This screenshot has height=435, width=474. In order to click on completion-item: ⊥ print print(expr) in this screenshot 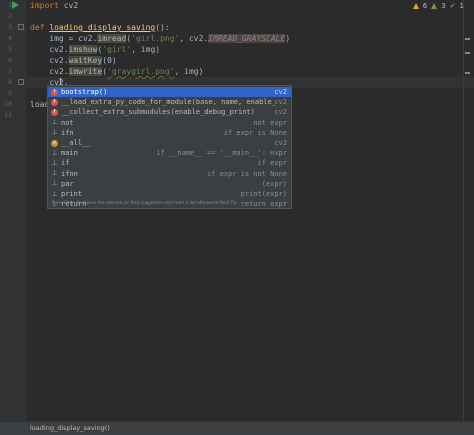, I will do `click(169, 194)`.